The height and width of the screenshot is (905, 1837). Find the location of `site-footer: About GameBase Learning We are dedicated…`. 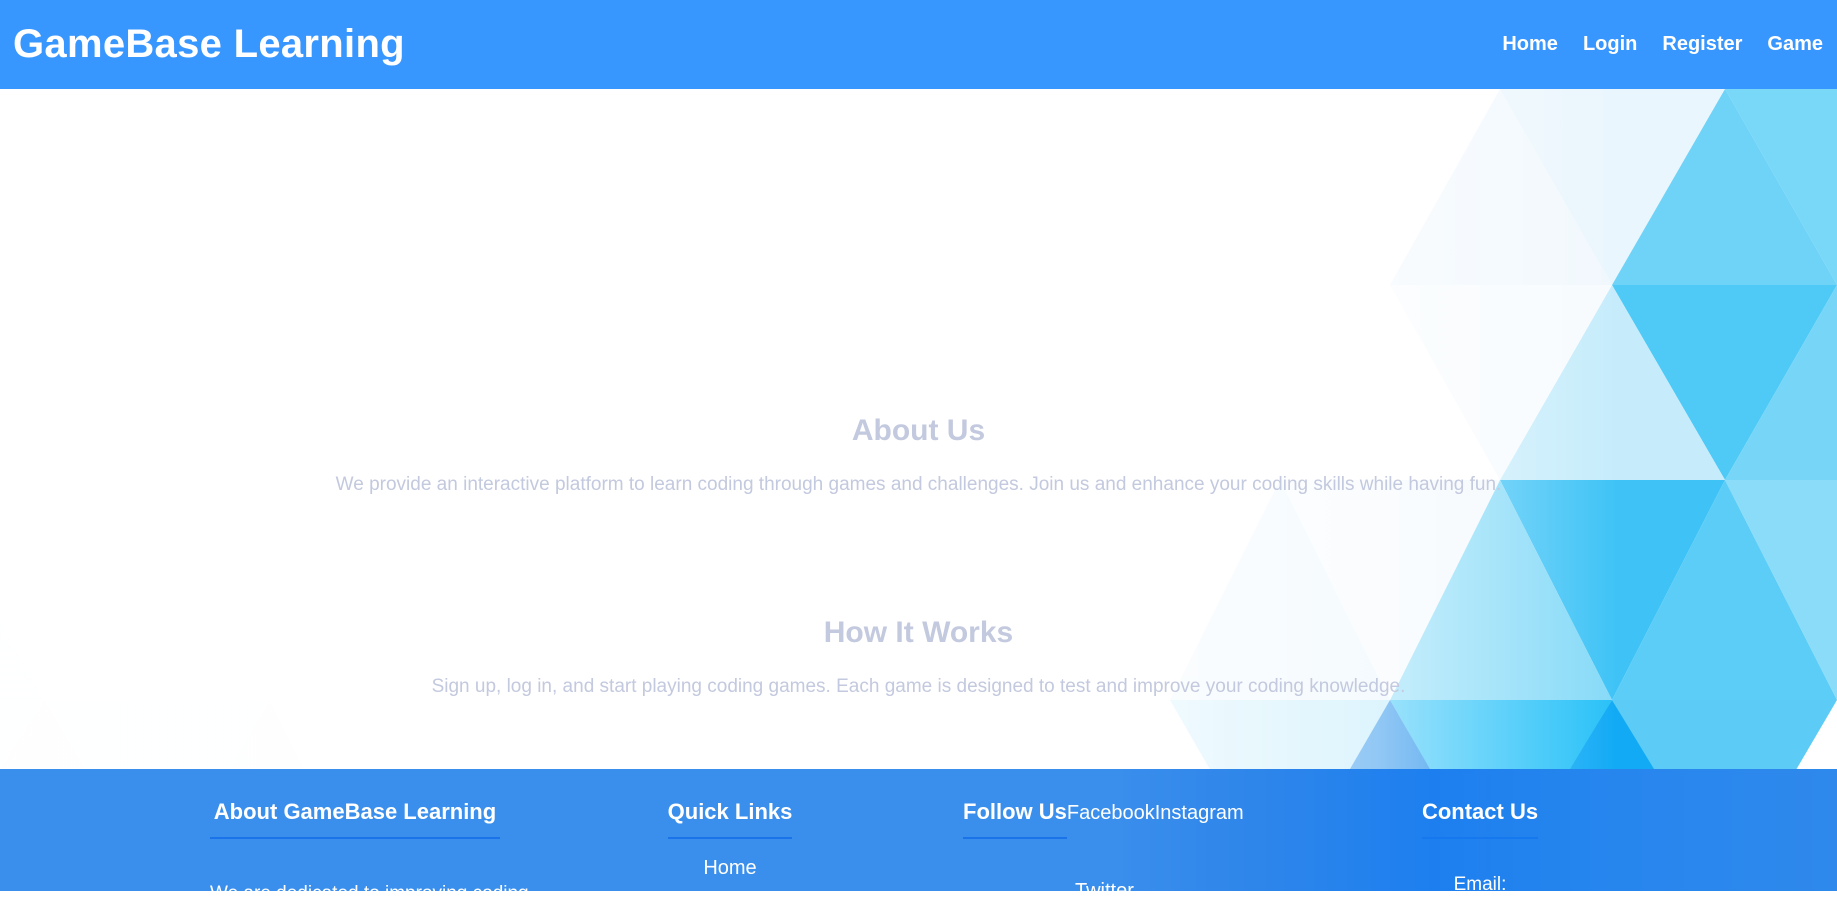

site-footer: About GameBase Learning We are dedicated… is located at coordinates (918, 836).